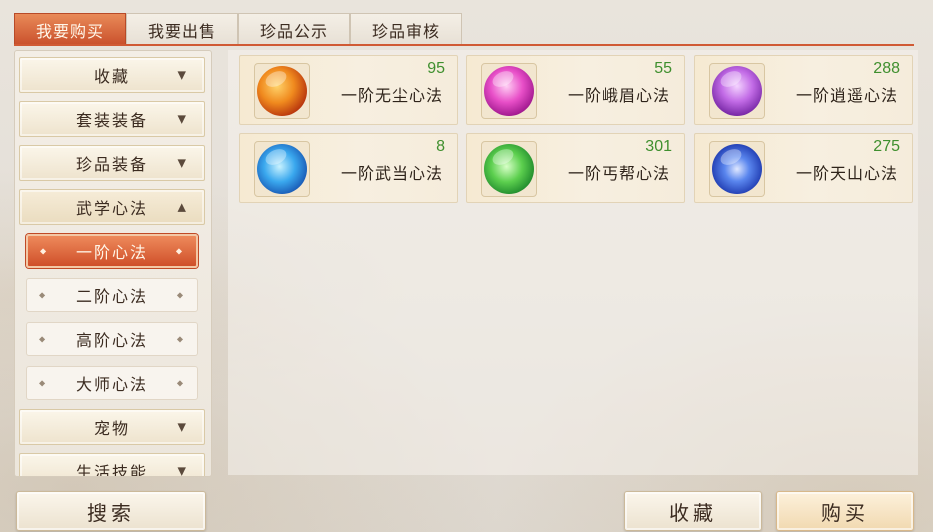 The width and height of the screenshot is (933, 532). What do you see at coordinates (464, 45) in the screenshot?
I see `tab-underline` at bounding box center [464, 45].